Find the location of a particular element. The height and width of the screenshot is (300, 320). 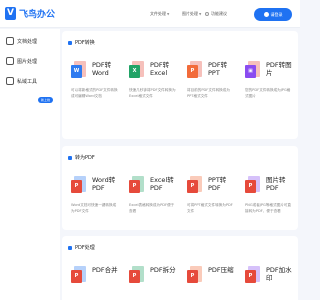

section-title-text: 转为PDF is located at coordinates (85, 158).